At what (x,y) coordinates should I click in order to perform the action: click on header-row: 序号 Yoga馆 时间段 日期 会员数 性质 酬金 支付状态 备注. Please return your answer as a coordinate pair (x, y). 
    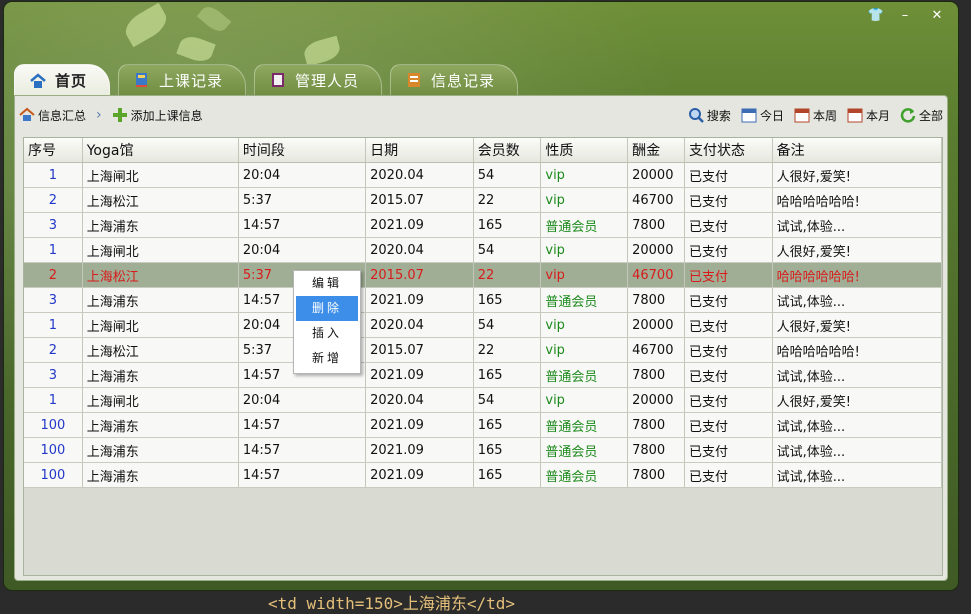
    Looking at the image, I should click on (483, 150).